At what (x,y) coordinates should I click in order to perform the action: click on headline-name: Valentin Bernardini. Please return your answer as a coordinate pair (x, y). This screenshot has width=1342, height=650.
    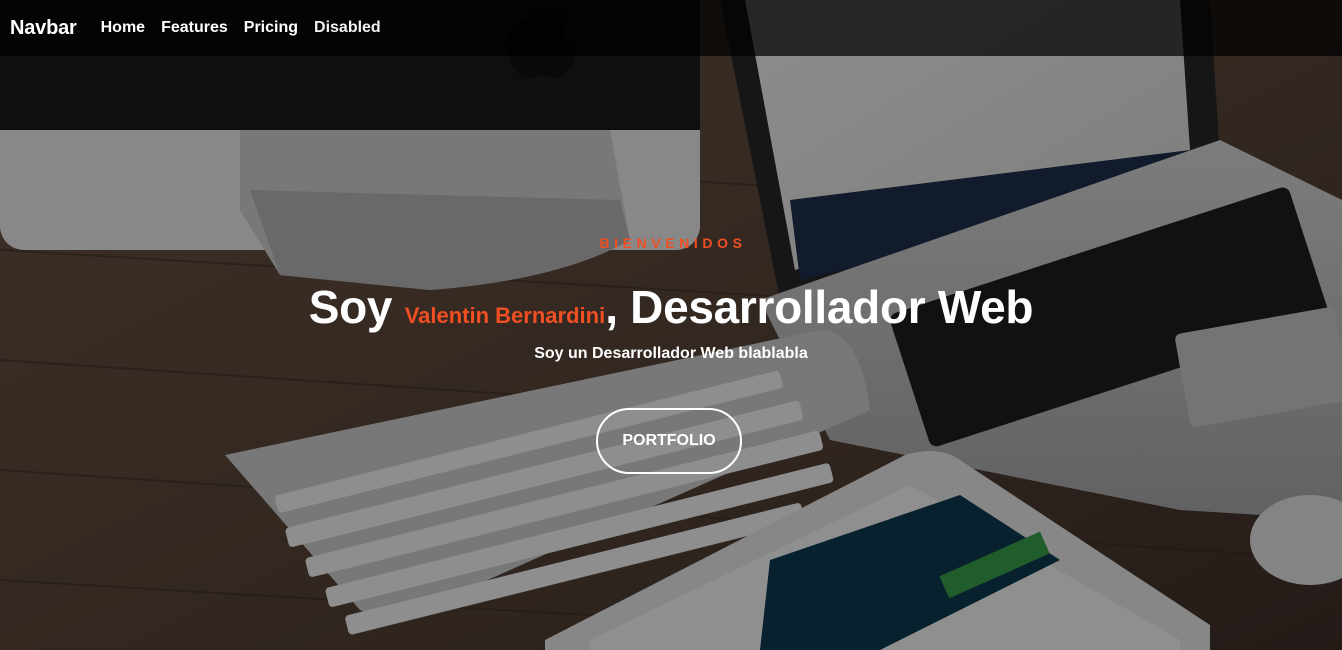
    Looking at the image, I should click on (505, 315).